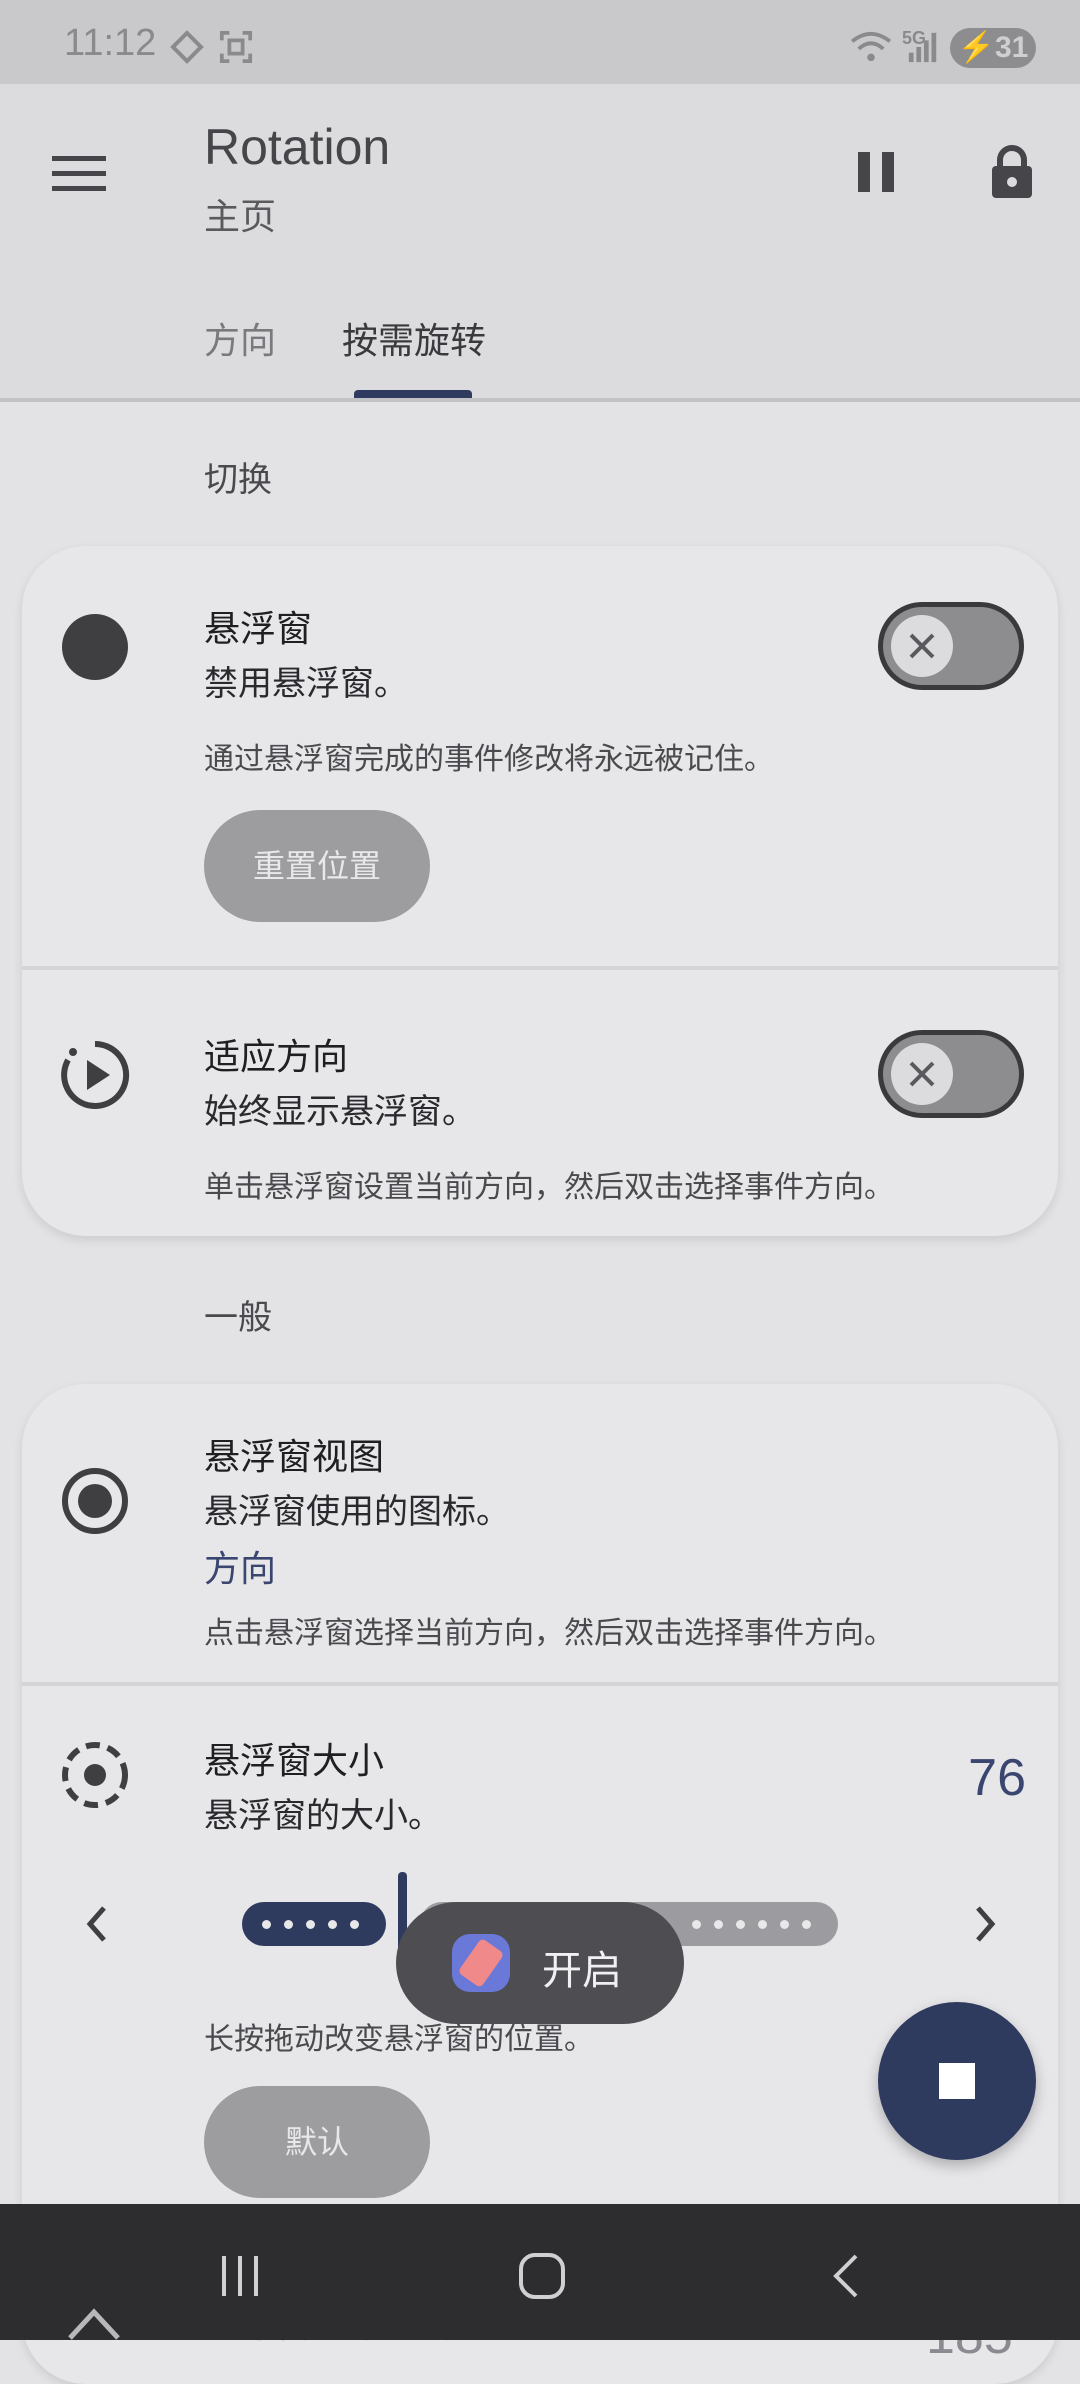 Image resolution: width=1080 pixels, height=2384 pixels. I want to click on floating-size-title: 悬浮窗大小, so click(294, 1761).